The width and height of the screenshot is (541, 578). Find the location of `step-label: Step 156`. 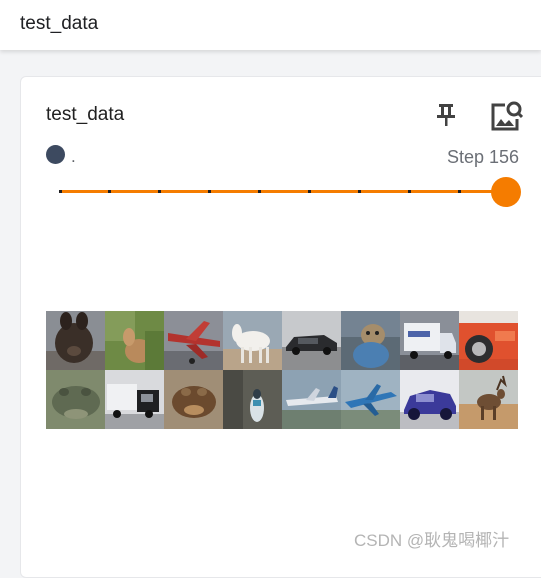

step-label: Step 156 is located at coordinates (482, 157).